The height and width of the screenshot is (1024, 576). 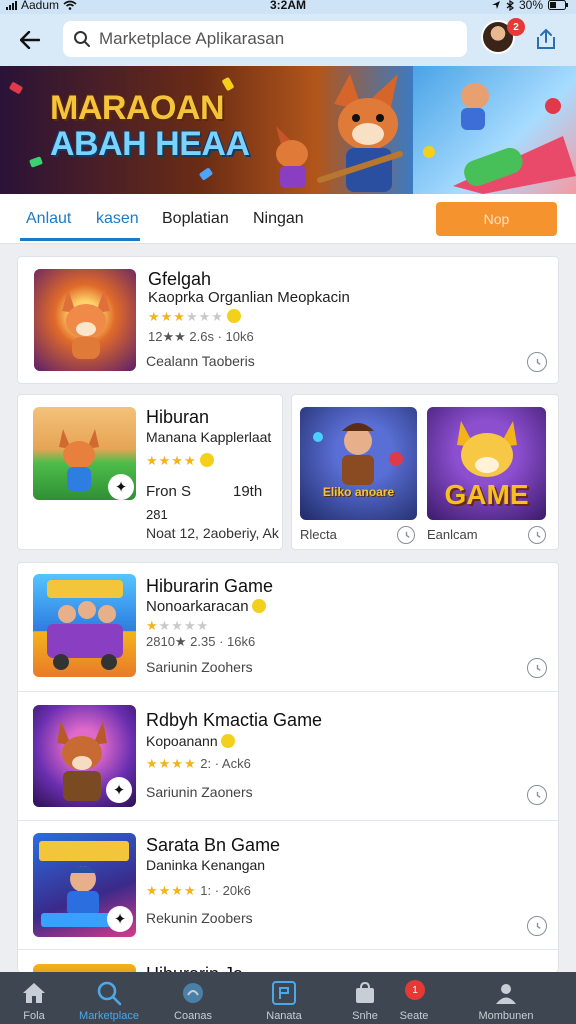 I want to click on app-developer: Cealann Taoberis, so click(x=200, y=361).